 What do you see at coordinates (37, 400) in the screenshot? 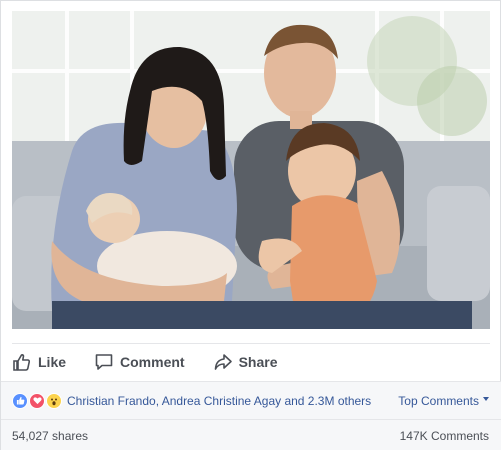
I see `love-reaction-icon` at bounding box center [37, 400].